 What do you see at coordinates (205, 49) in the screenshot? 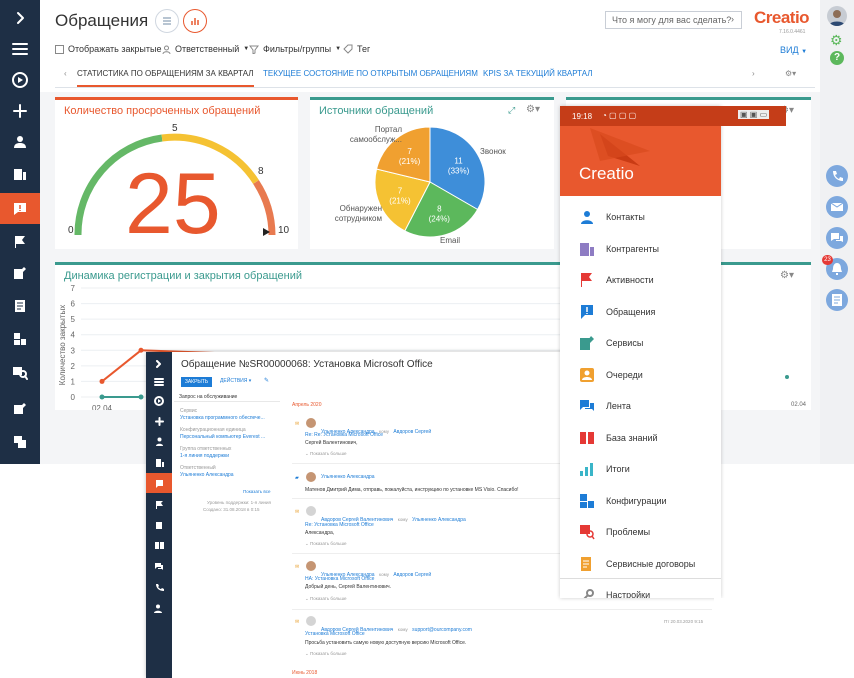
I see `responsible-dropdown: Ответственный ▼` at bounding box center [205, 49].